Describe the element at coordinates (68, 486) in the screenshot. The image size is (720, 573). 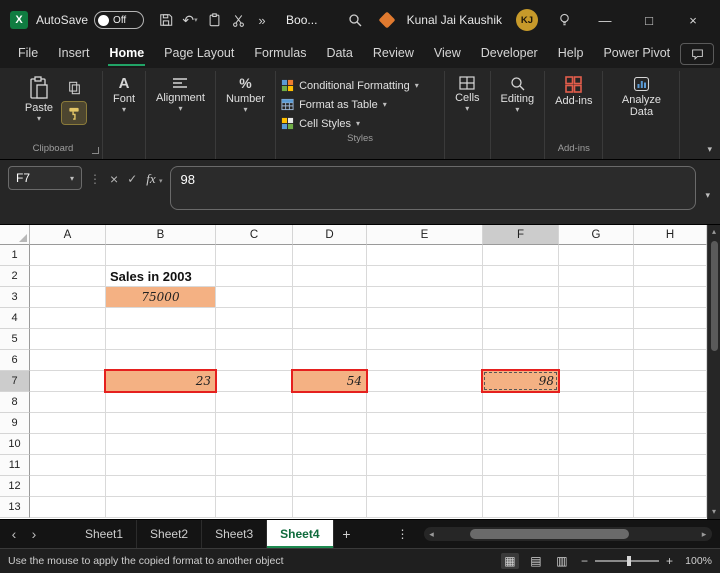
I see `cell-A12` at that location.